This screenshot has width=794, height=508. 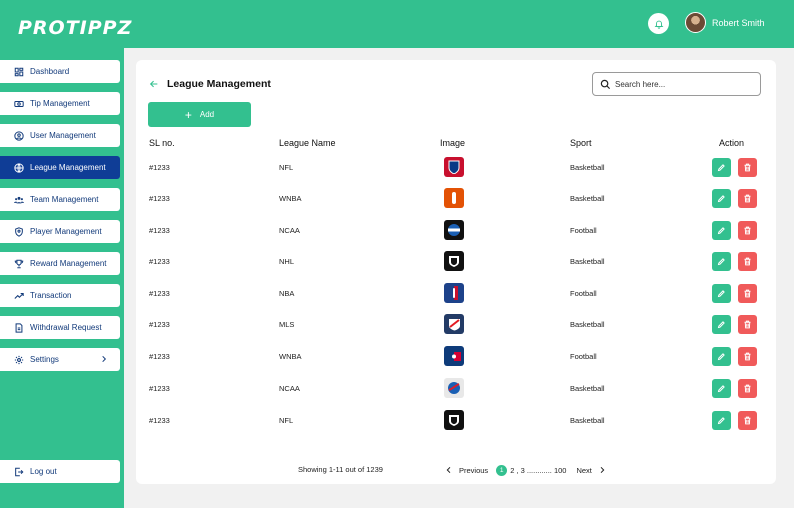 I want to click on sidebar-item-player-management: Player Management, so click(x=60, y=231).